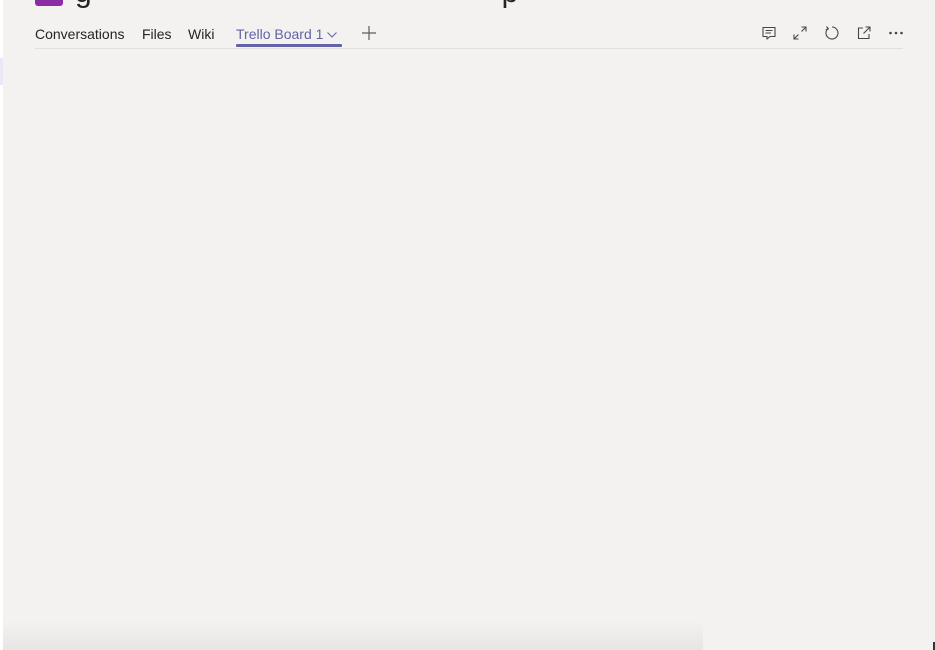 The height and width of the screenshot is (650, 935). I want to click on team-avatar, so click(49, 3).